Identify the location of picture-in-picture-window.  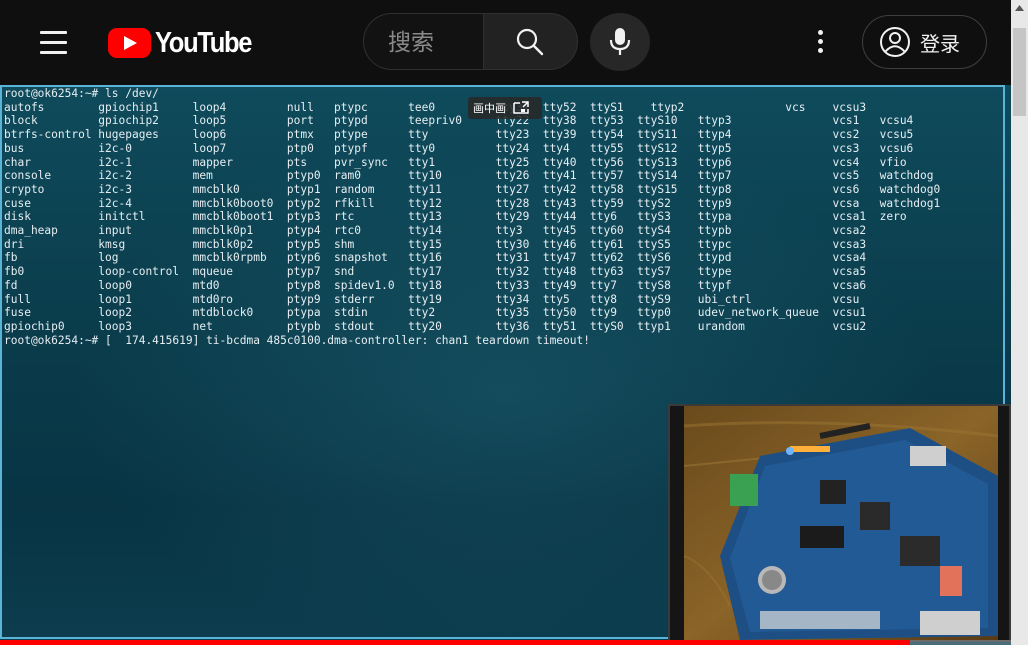
(839, 523).